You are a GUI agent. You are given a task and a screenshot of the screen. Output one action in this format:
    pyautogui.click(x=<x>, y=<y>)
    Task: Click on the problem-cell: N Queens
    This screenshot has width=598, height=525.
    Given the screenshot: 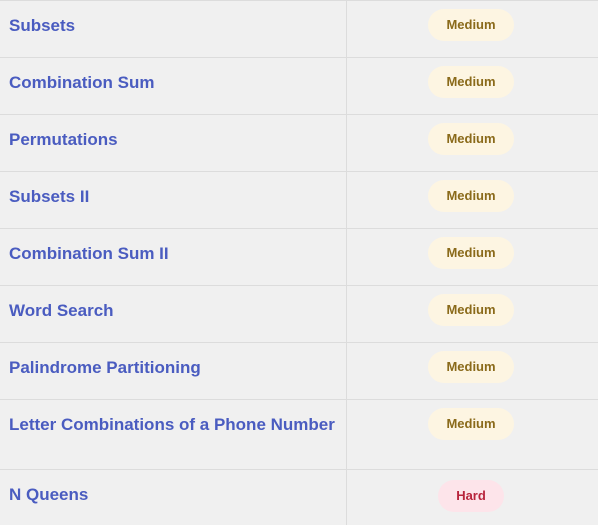 What is the action you would take?
    pyautogui.click(x=173, y=497)
    